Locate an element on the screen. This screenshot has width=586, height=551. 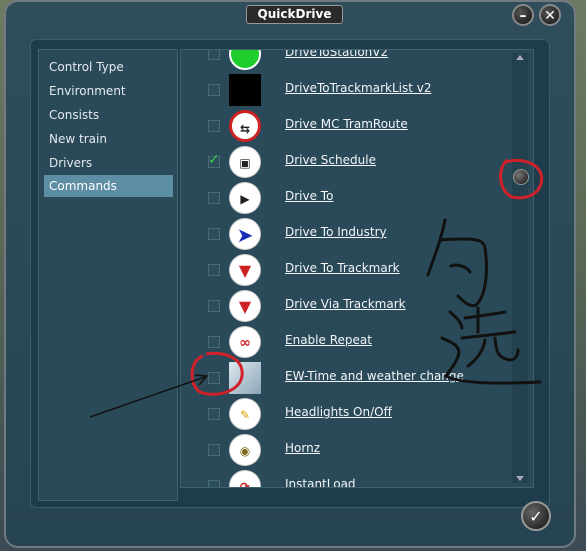
command-label: Drive Schedule is located at coordinates (330, 160).